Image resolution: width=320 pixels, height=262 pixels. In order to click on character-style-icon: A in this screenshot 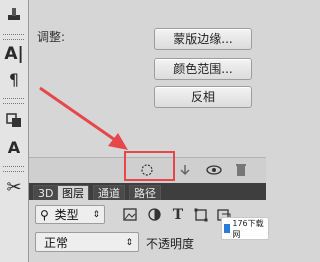, I will do `click(14, 148)`.